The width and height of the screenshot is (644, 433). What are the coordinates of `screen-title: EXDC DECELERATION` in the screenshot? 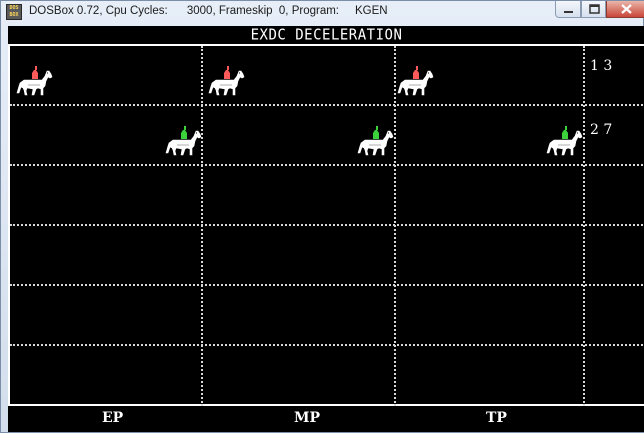 It's located at (326, 35).